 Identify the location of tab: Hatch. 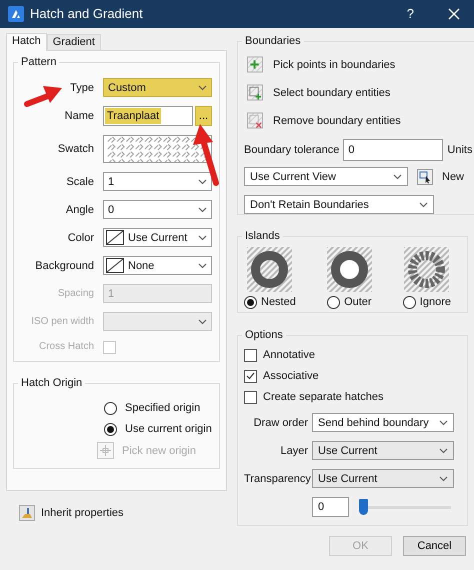
(26, 42).